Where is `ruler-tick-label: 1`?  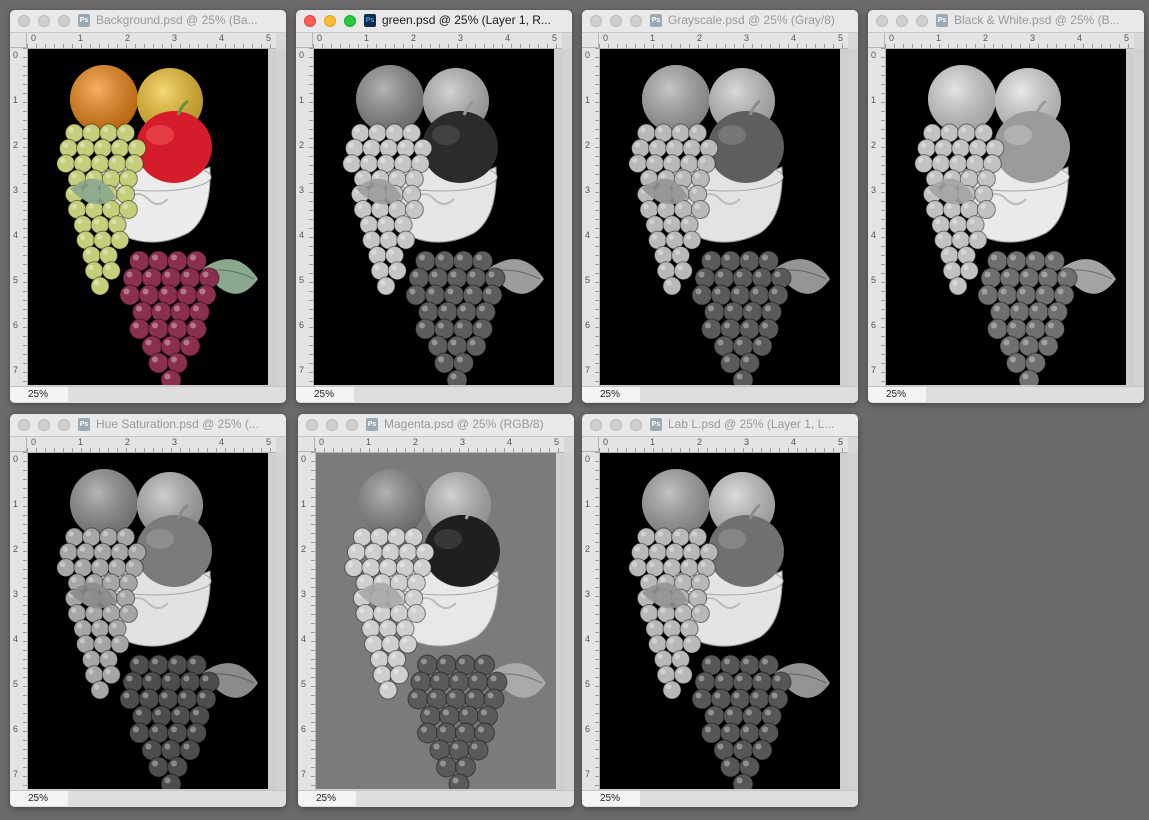 ruler-tick-label: 1 is located at coordinates (16, 504).